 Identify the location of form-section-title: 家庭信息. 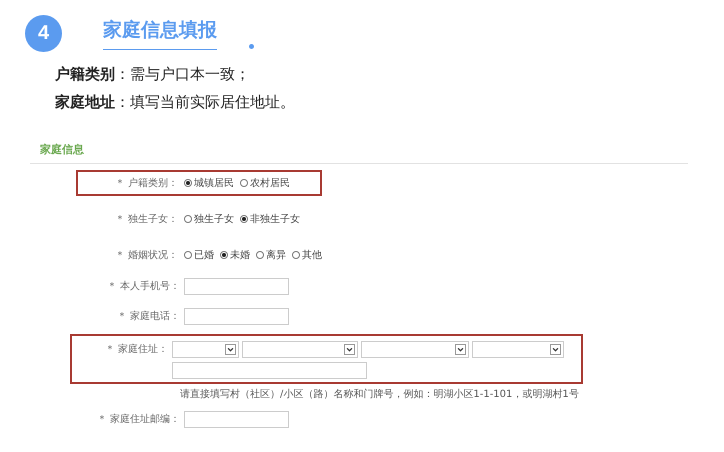
(359, 153).